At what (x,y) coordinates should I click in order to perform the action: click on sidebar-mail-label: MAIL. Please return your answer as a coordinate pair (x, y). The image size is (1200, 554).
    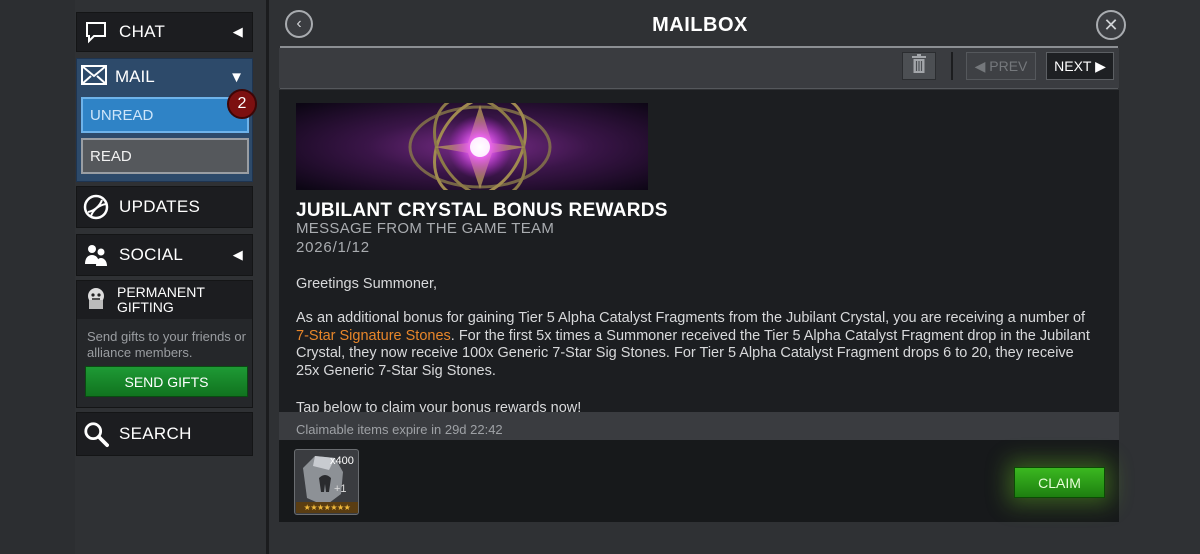
    Looking at the image, I should click on (135, 76).